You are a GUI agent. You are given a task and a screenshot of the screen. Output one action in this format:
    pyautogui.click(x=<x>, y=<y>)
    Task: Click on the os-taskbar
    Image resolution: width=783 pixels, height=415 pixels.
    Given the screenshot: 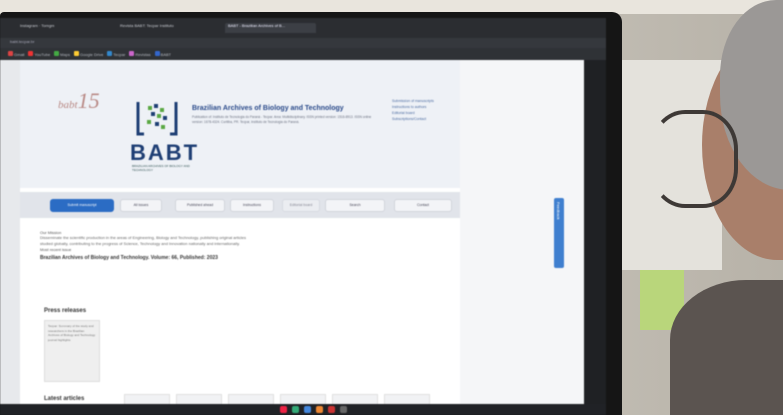 What is the action you would take?
    pyautogui.click(x=303, y=409)
    